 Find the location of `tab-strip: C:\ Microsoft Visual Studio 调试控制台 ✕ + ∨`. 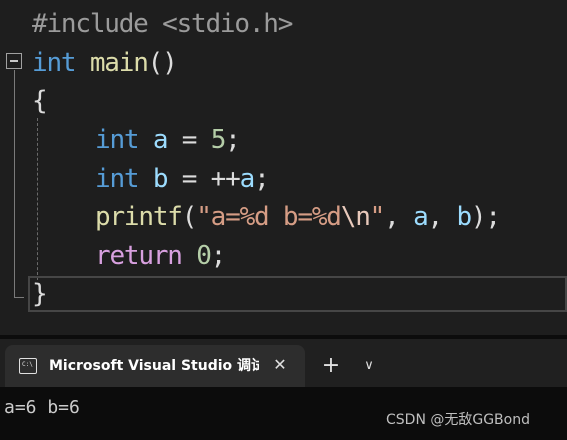

tab-strip: C:\ Microsoft Visual Studio 调试控制台 ✕ + ∨ is located at coordinates (283, 363).